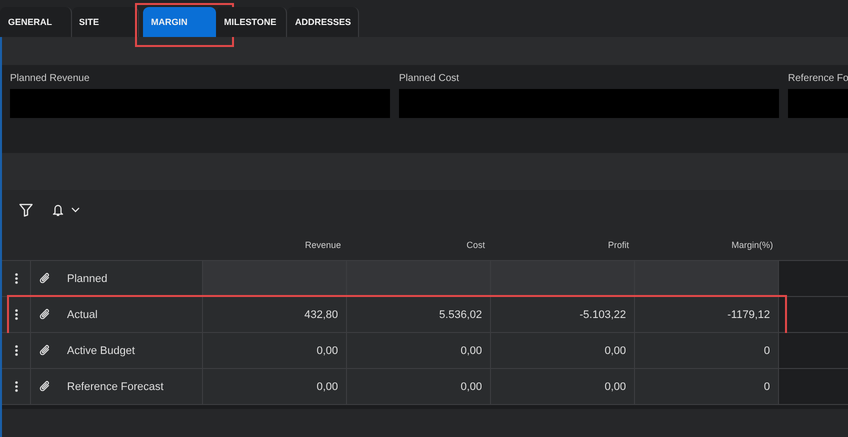 This screenshot has height=437, width=848. What do you see at coordinates (563, 314) in the screenshot?
I see `table-cell: -5.103,22` at bounding box center [563, 314].